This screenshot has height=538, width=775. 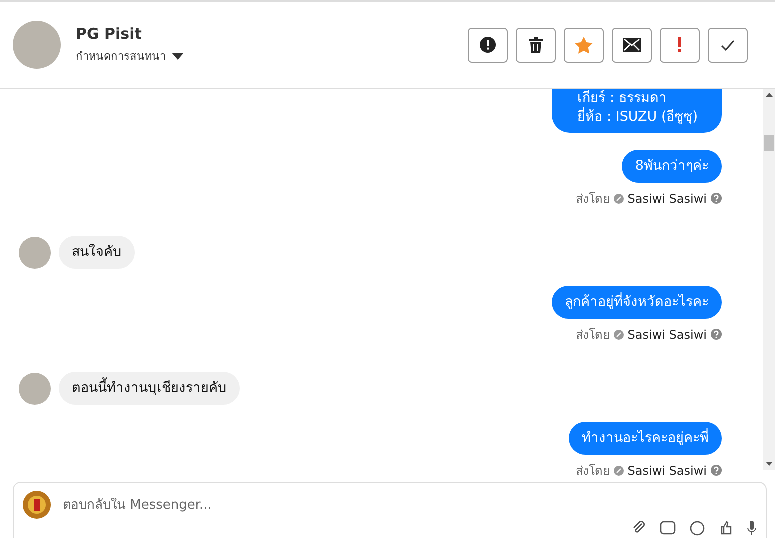 I want to click on alert-icon, so click(x=488, y=45).